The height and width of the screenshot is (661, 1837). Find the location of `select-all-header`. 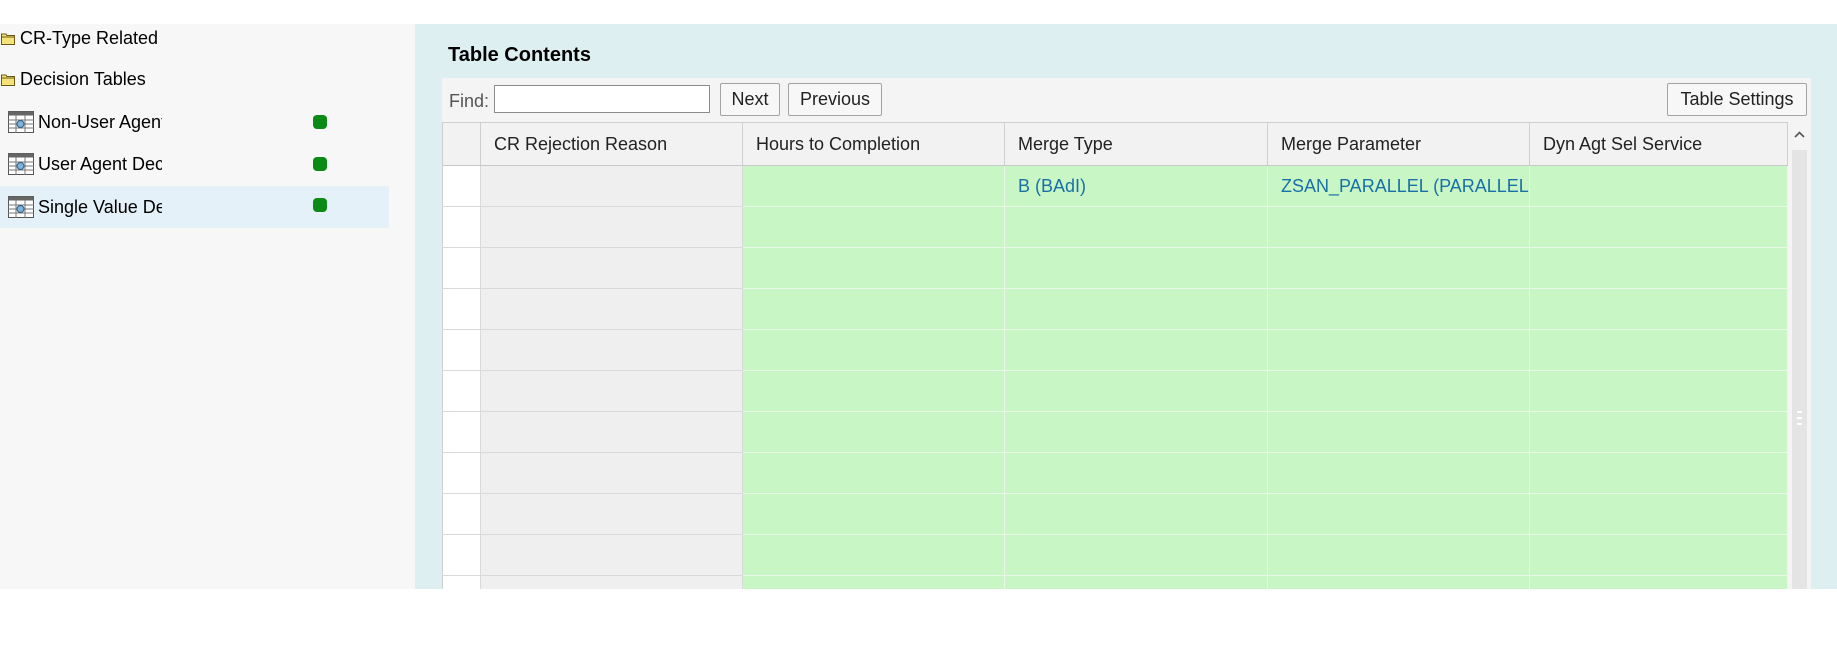

select-all-header is located at coordinates (461, 144).